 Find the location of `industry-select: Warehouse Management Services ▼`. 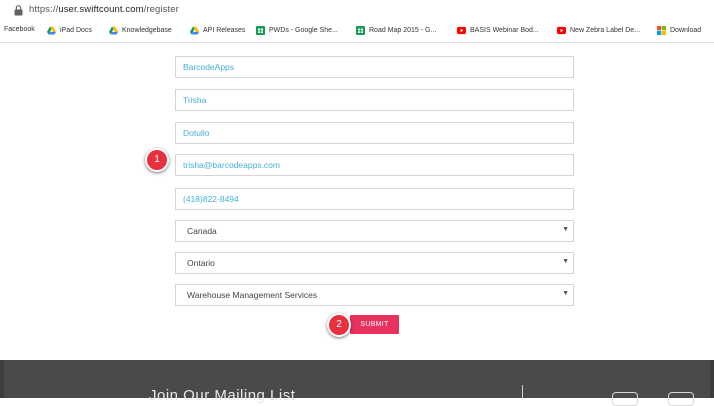

industry-select: Warehouse Management Services ▼ is located at coordinates (374, 295).